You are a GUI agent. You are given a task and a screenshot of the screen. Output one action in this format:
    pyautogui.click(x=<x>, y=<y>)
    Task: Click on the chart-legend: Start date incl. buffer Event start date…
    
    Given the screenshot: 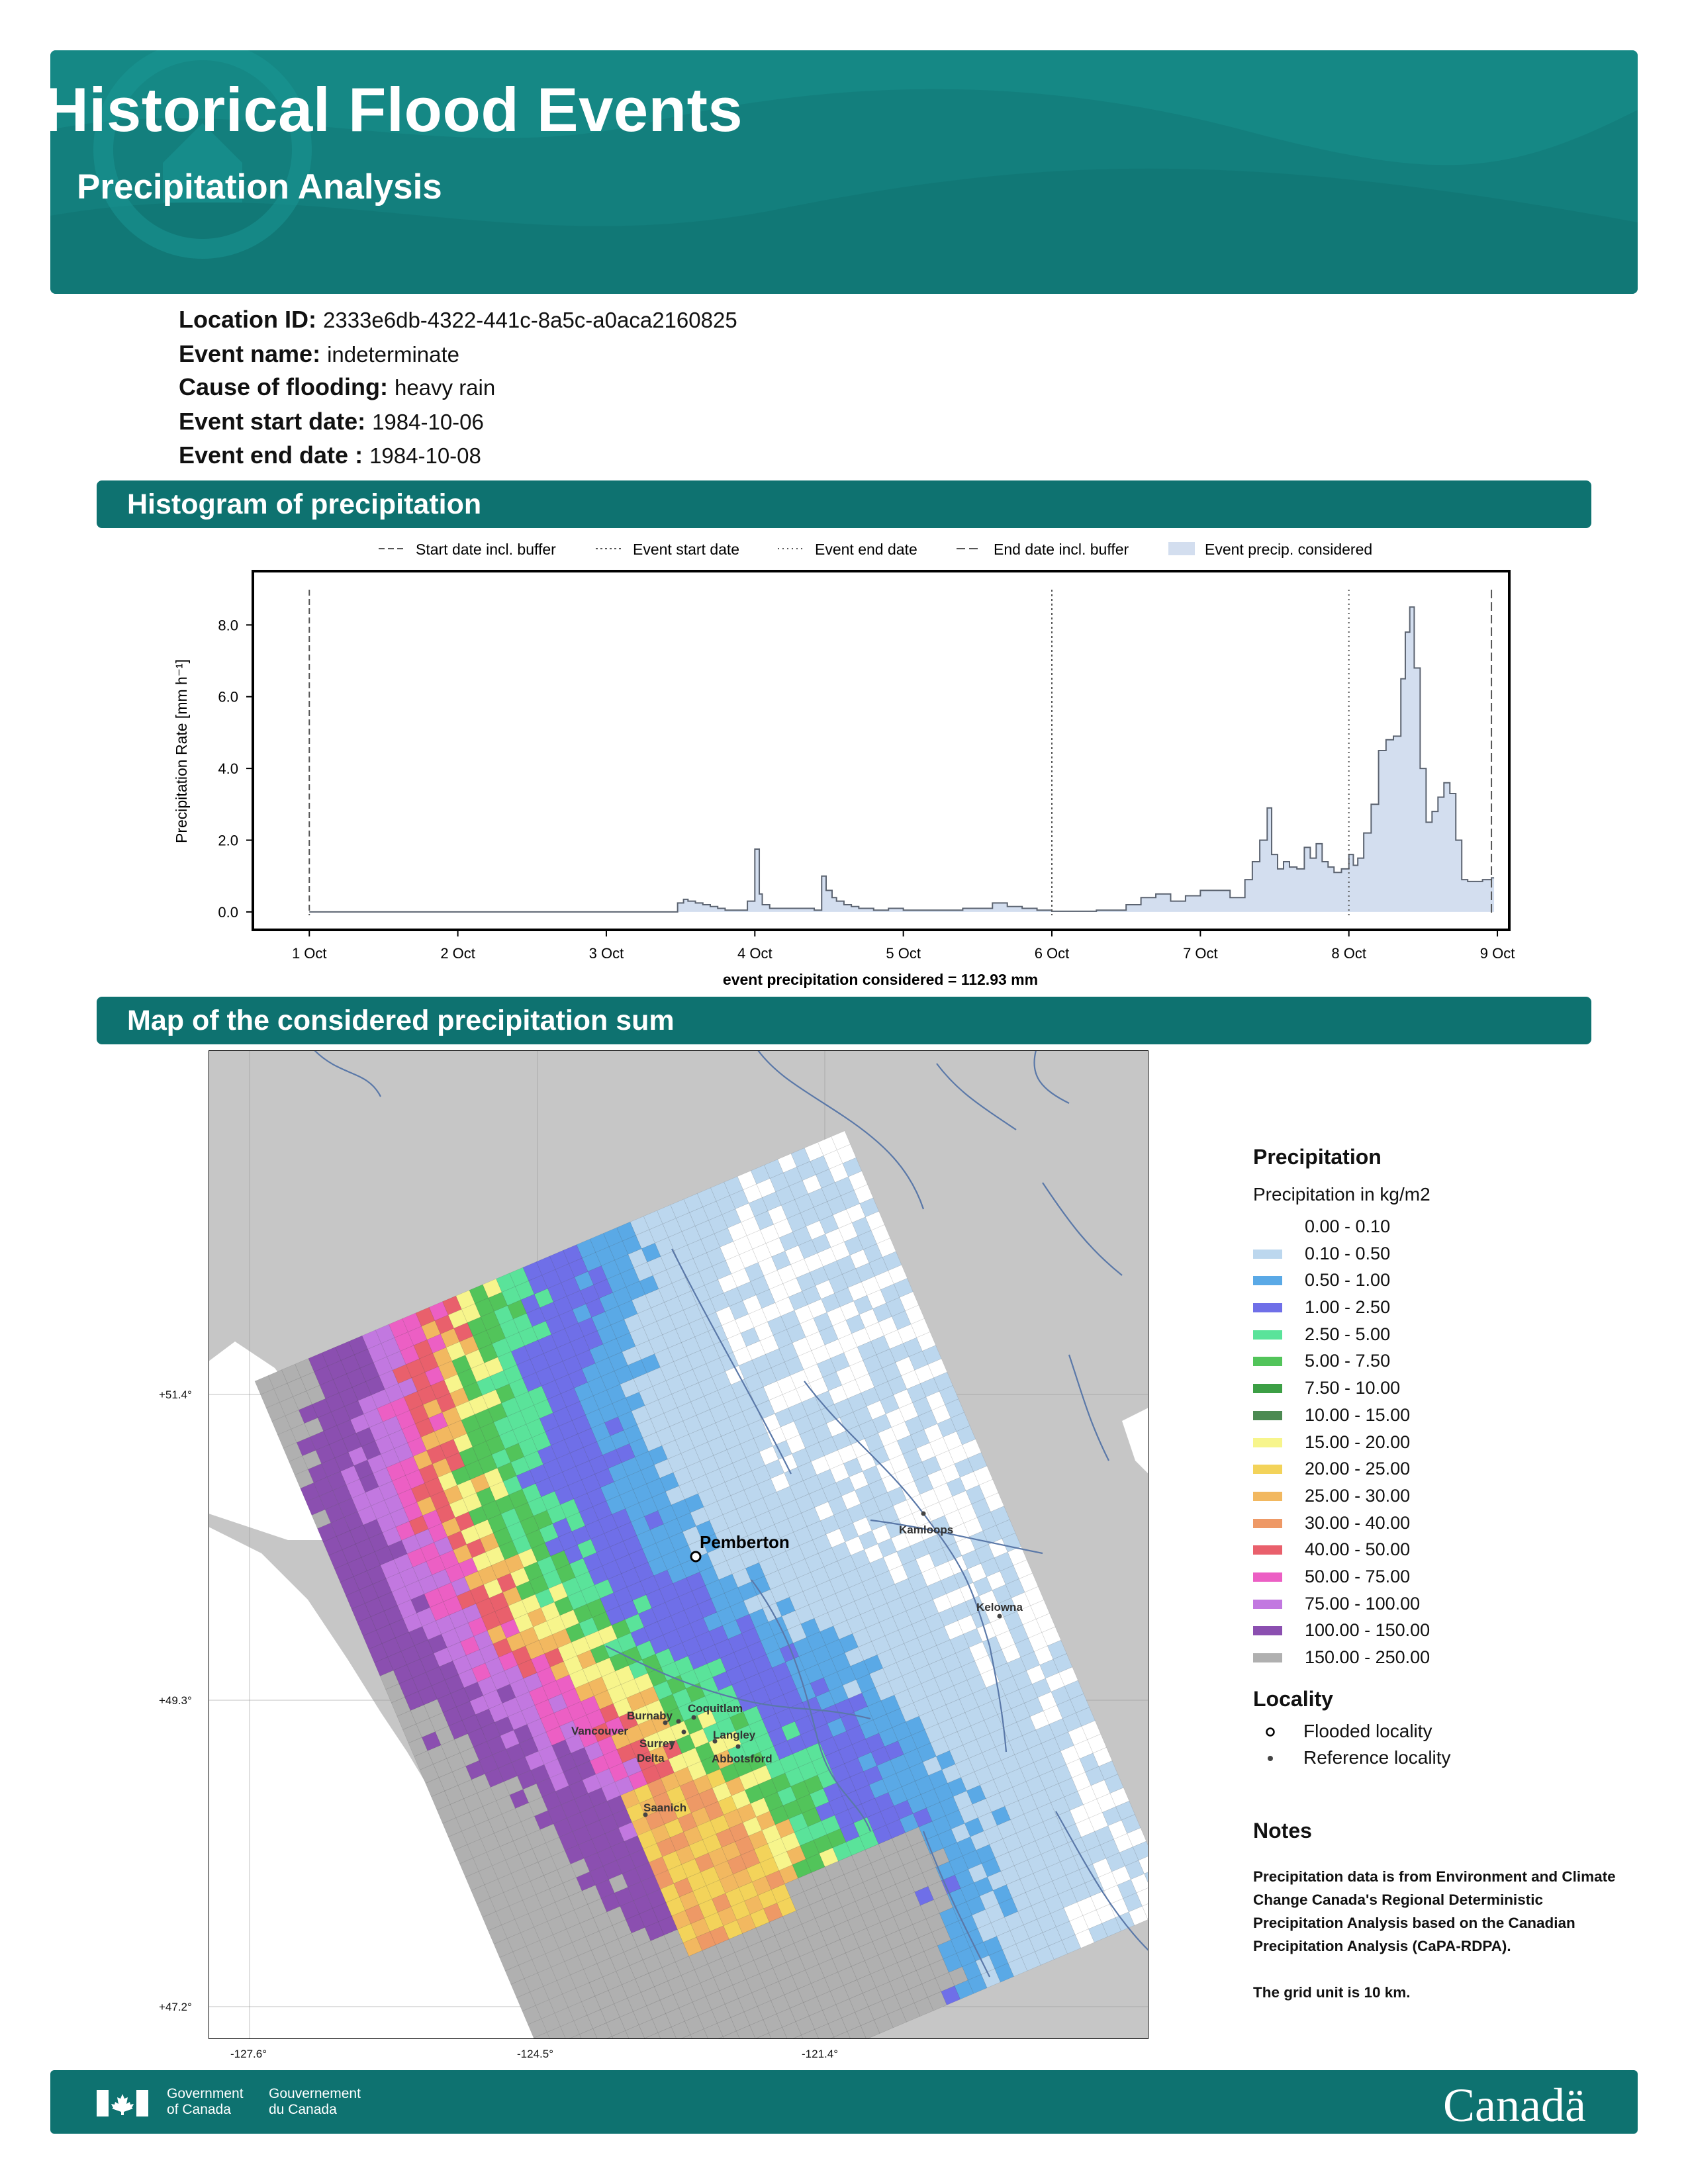 What is the action you would take?
    pyautogui.click(x=875, y=549)
    